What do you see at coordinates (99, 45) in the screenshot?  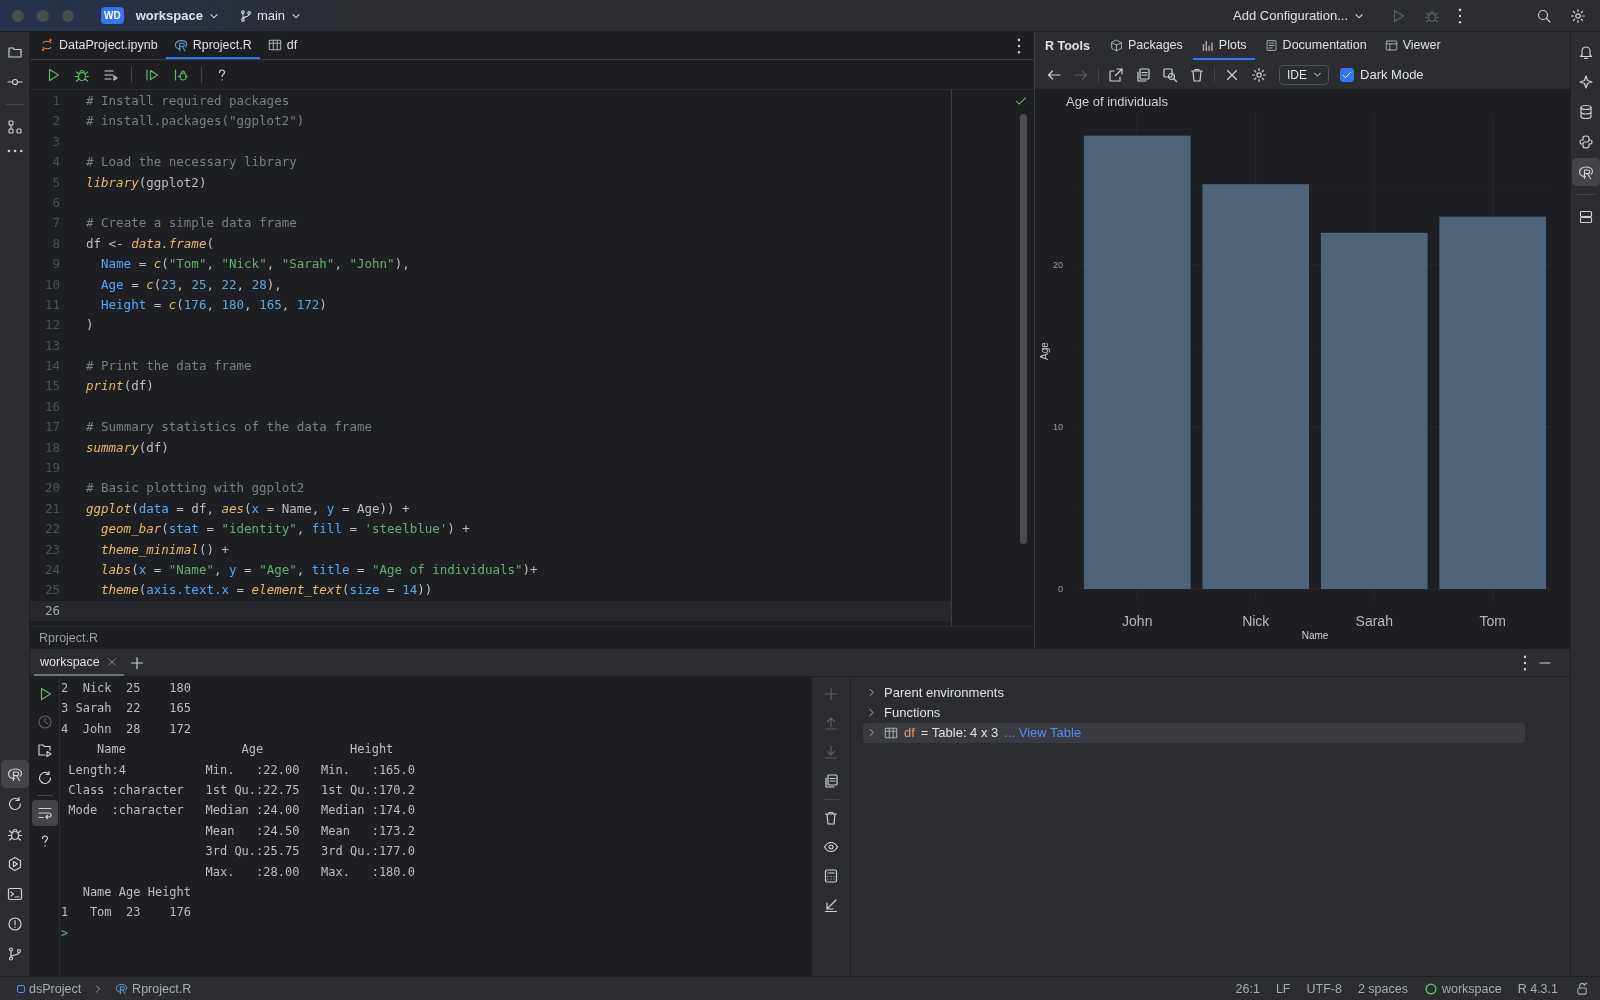 I see `editor-tab: DataProject.ipynb` at bounding box center [99, 45].